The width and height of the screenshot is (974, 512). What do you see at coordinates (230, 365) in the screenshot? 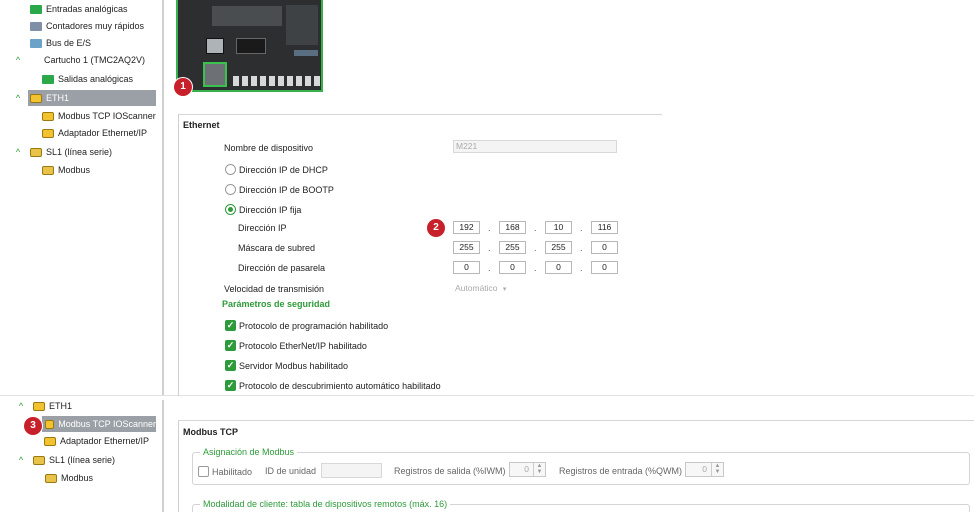
I see `checkbox-modbus-server: ✓` at bounding box center [230, 365].